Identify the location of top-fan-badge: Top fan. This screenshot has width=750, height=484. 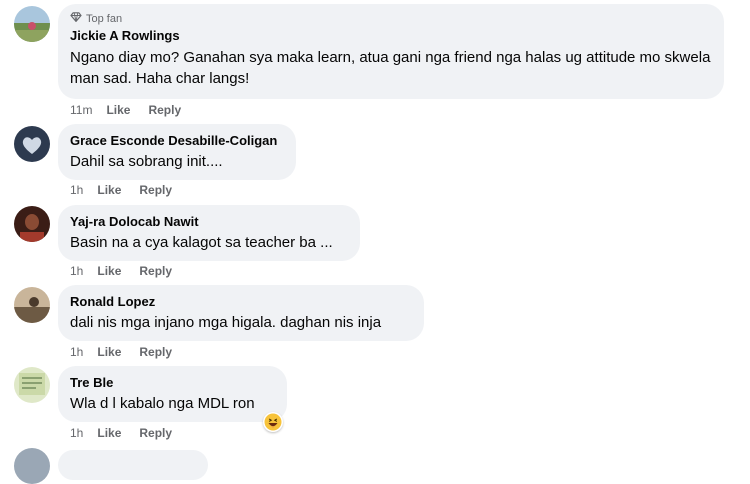
(391, 19).